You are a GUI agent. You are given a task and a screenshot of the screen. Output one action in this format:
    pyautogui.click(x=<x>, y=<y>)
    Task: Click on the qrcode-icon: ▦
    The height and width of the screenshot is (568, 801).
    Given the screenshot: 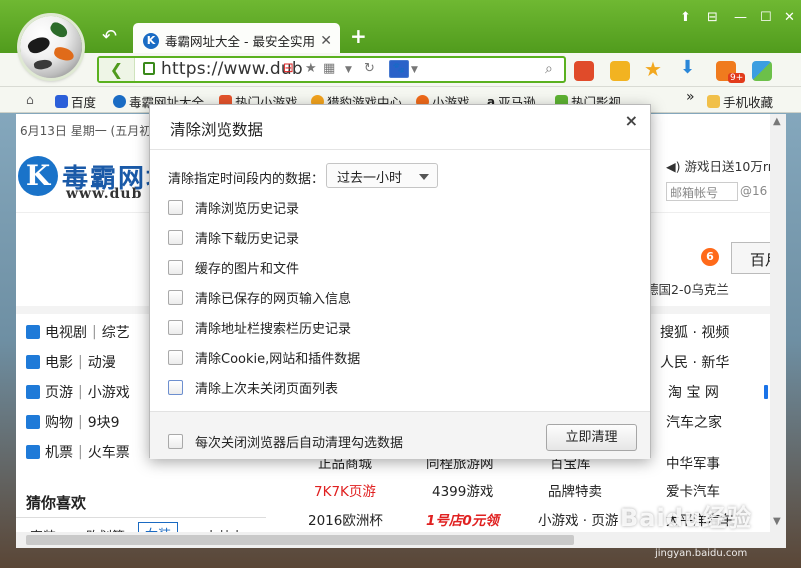 What is the action you would take?
    pyautogui.click(x=329, y=68)
    